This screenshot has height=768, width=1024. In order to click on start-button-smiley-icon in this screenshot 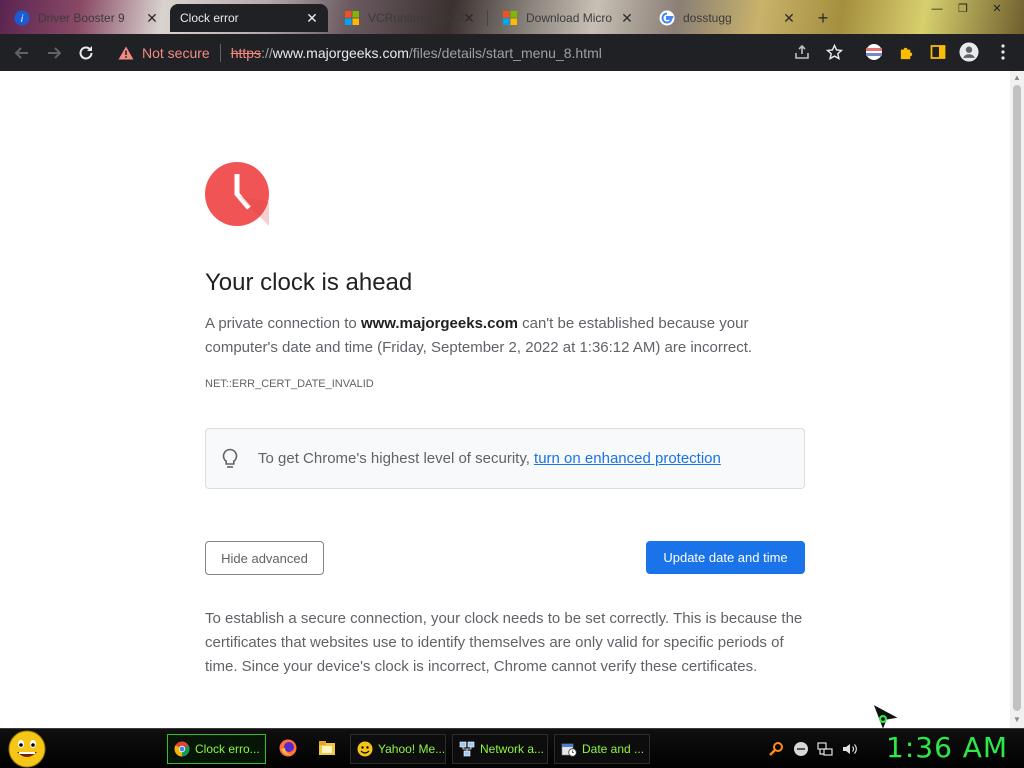, I will do `click(27, 749)`.